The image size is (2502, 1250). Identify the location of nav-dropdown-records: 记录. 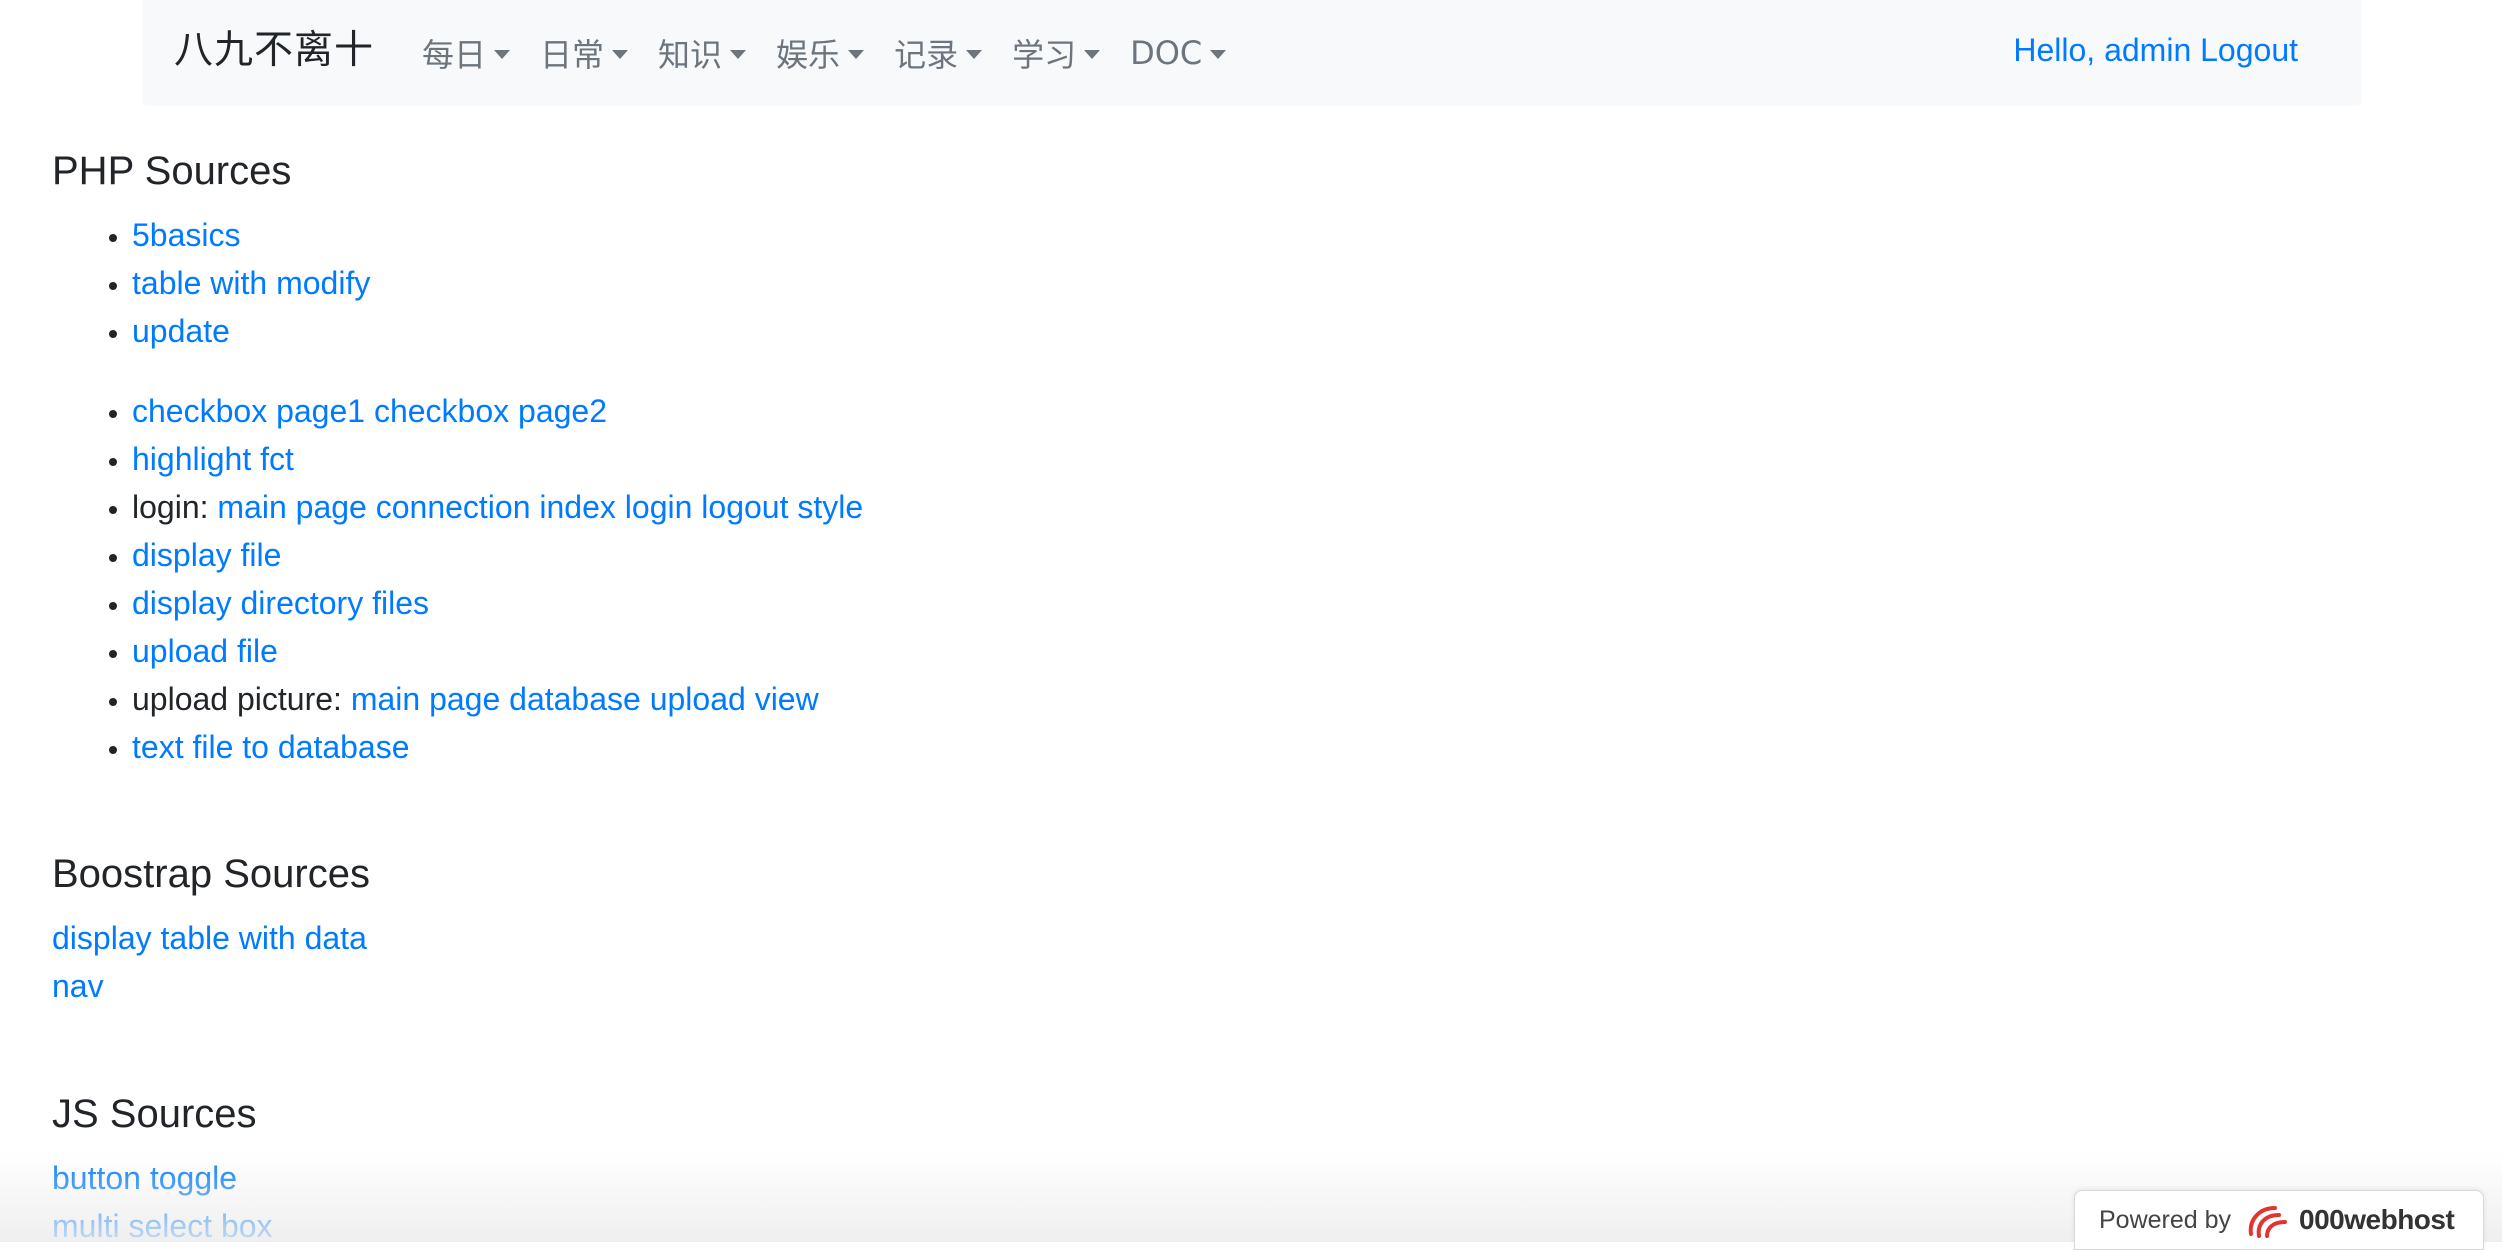
(938, 53).